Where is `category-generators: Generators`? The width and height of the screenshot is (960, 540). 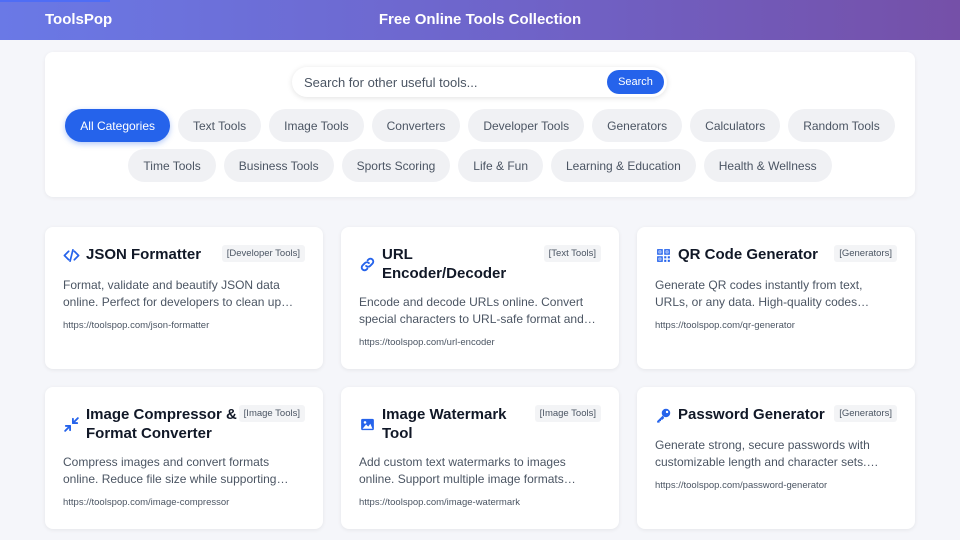
category-generators: Generators is located at coordinates (637, 125).